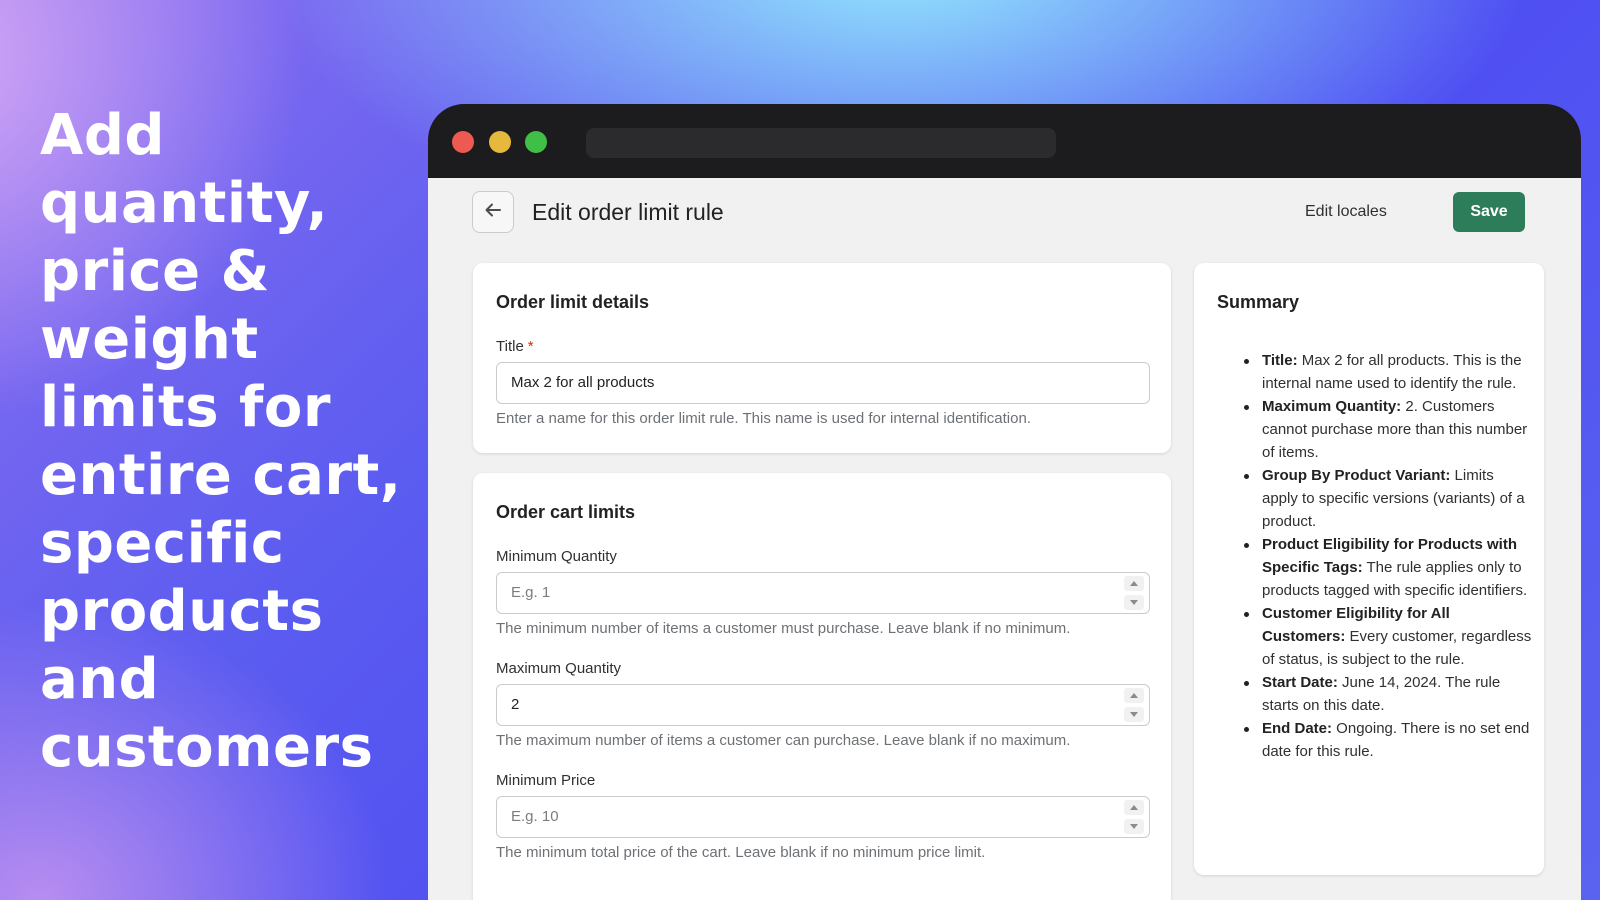  What do you see at coordinates (1346, 212) in the screenshot?
I see `edit-locales-button: Edit locales` at bounding box center [1346, 212].